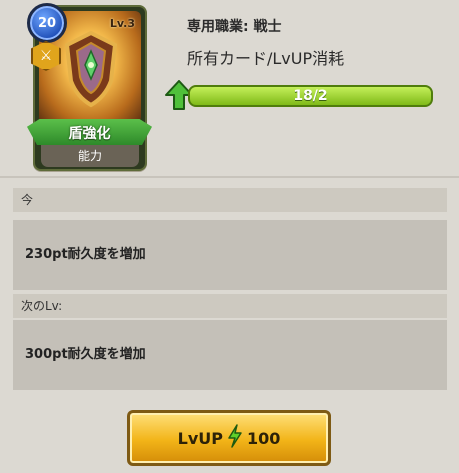 This screenshot has width=459, height=473. What do you see at coordinates (230, 355) in the screenshot?
I see `next-effect: 300pt耐久度を増加` at bounding box center [230, 355].